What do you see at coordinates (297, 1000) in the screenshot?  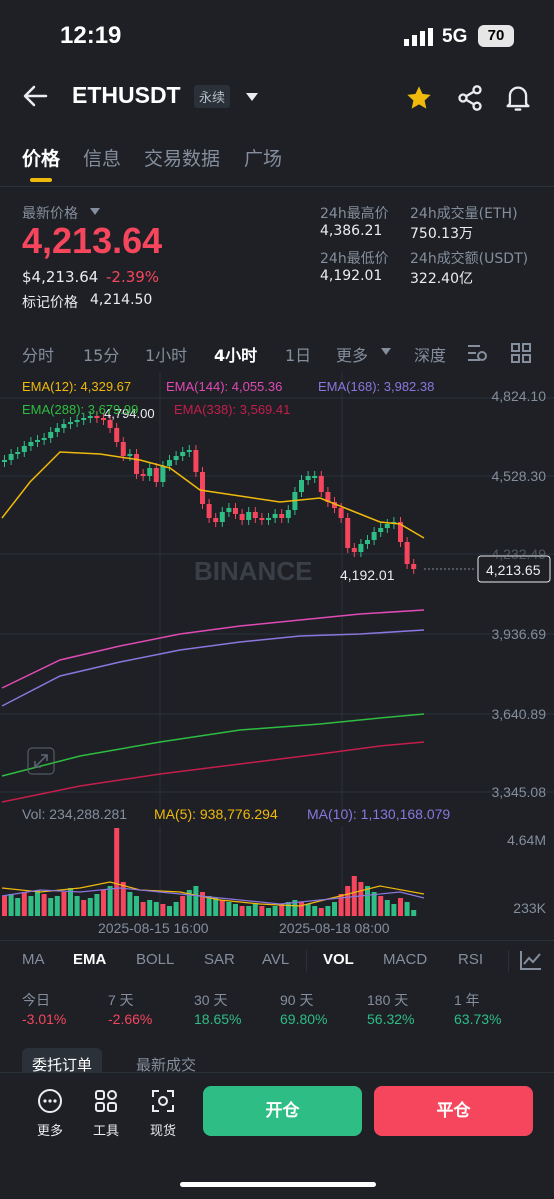 I see `perf-period: 90 天` at bounding box center [297, 1000].